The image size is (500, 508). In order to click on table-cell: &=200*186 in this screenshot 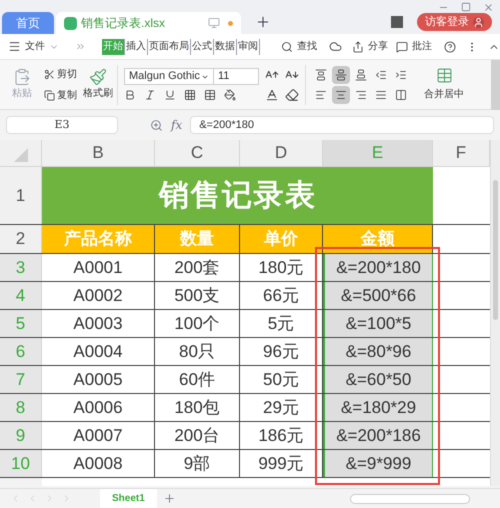, I will do `click(378, 435)`.